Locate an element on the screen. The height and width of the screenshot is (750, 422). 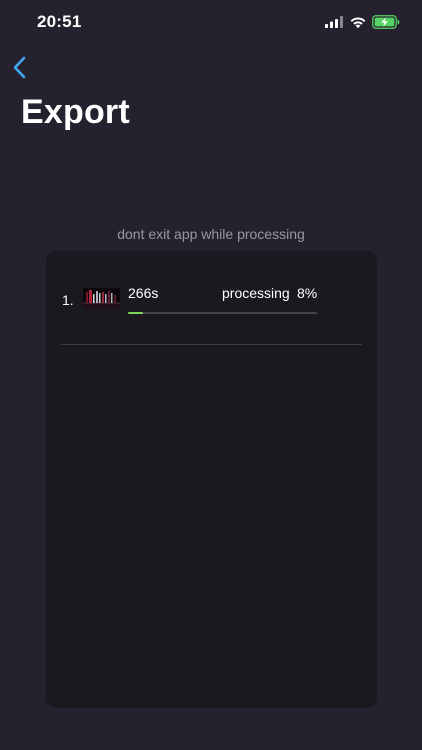
status-time: 20:51 is located at coordinates (59, 21).